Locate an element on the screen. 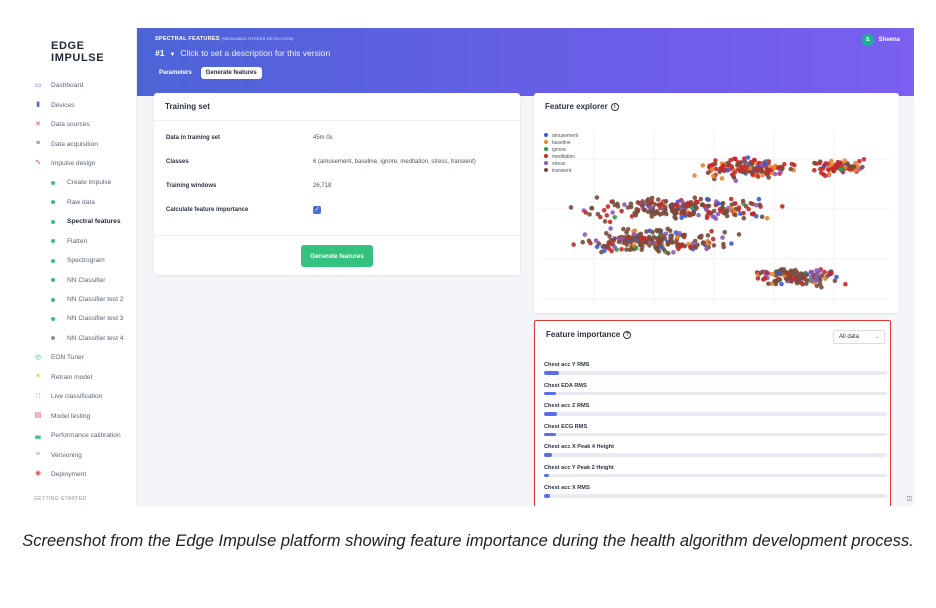 This screenshot has height=608, width=936. row-data-in-training-set: Data in training set 45m 0s is located at coordinates (336, 140).